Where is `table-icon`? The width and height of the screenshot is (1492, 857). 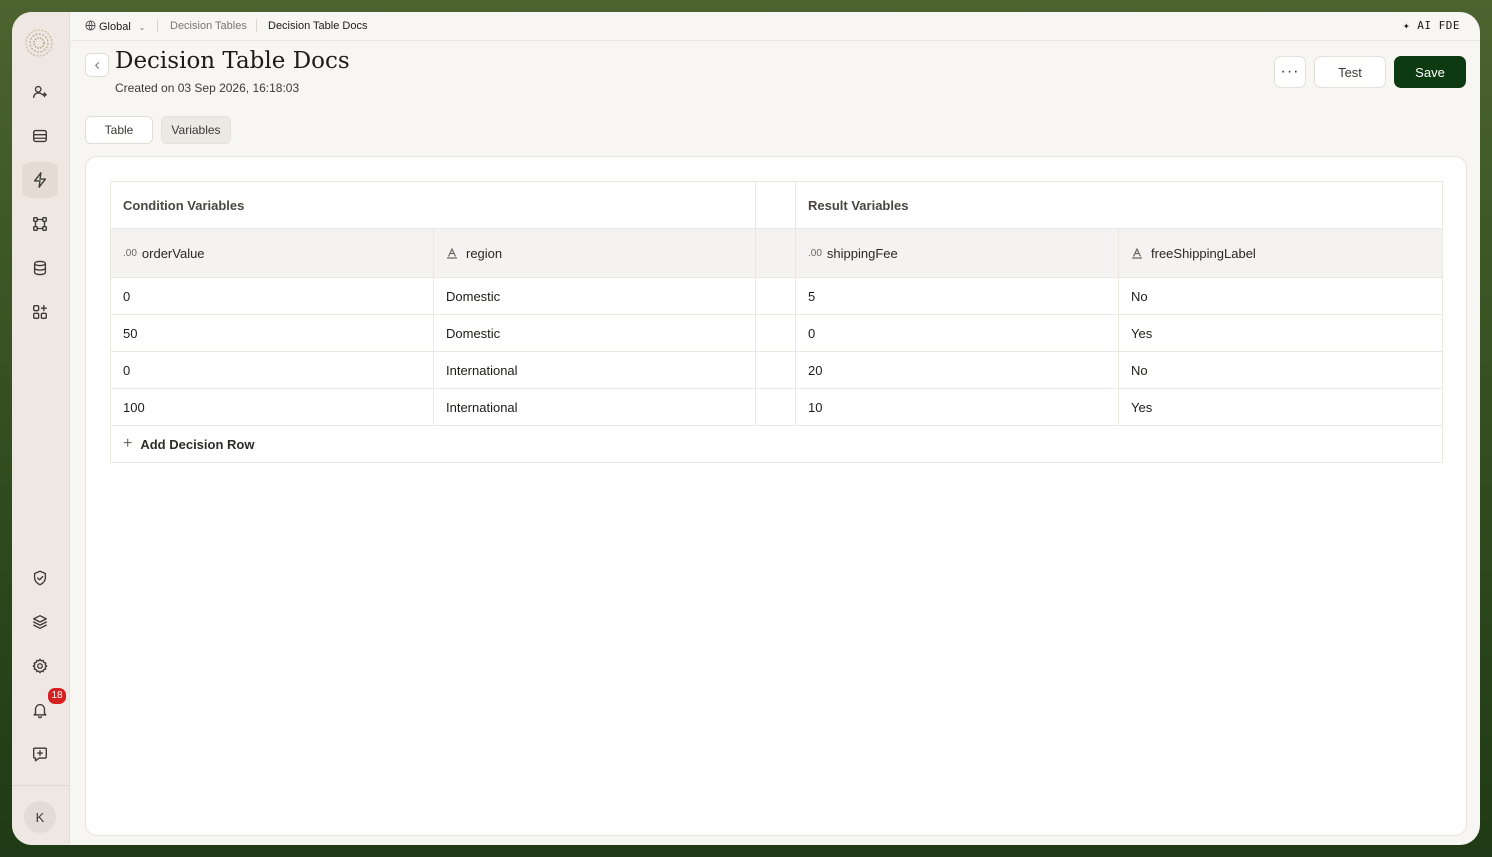 table-icon is located at coordinates (40, 136).